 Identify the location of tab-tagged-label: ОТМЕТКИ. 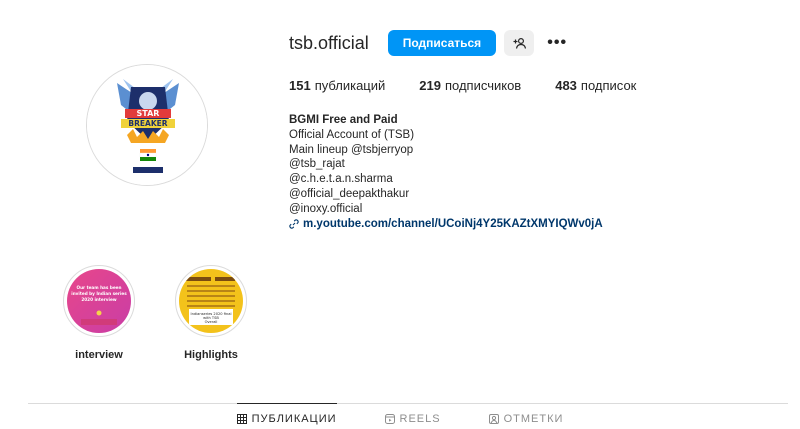
(533, 419).